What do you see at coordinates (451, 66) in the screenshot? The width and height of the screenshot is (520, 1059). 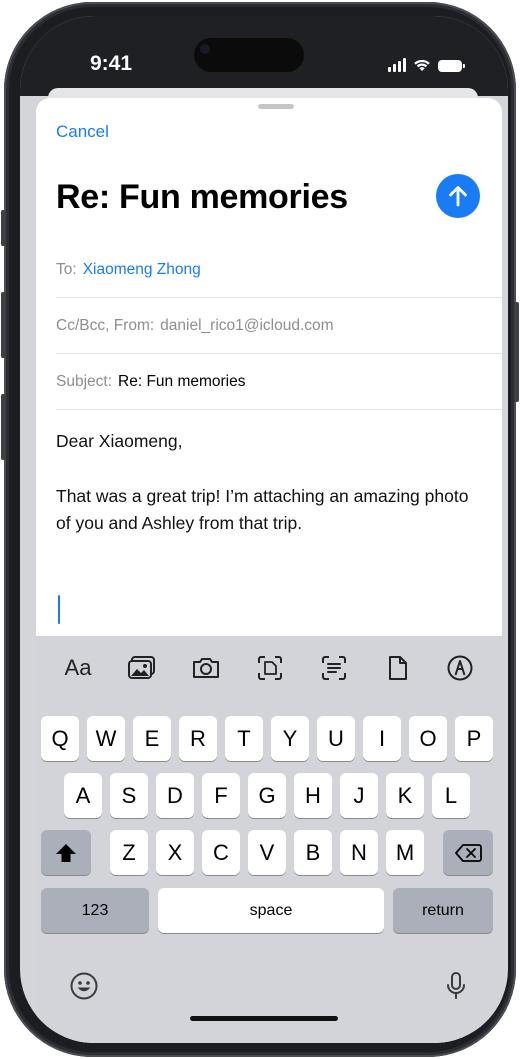 I see `battery-icon` at bounding box center [451, 66].